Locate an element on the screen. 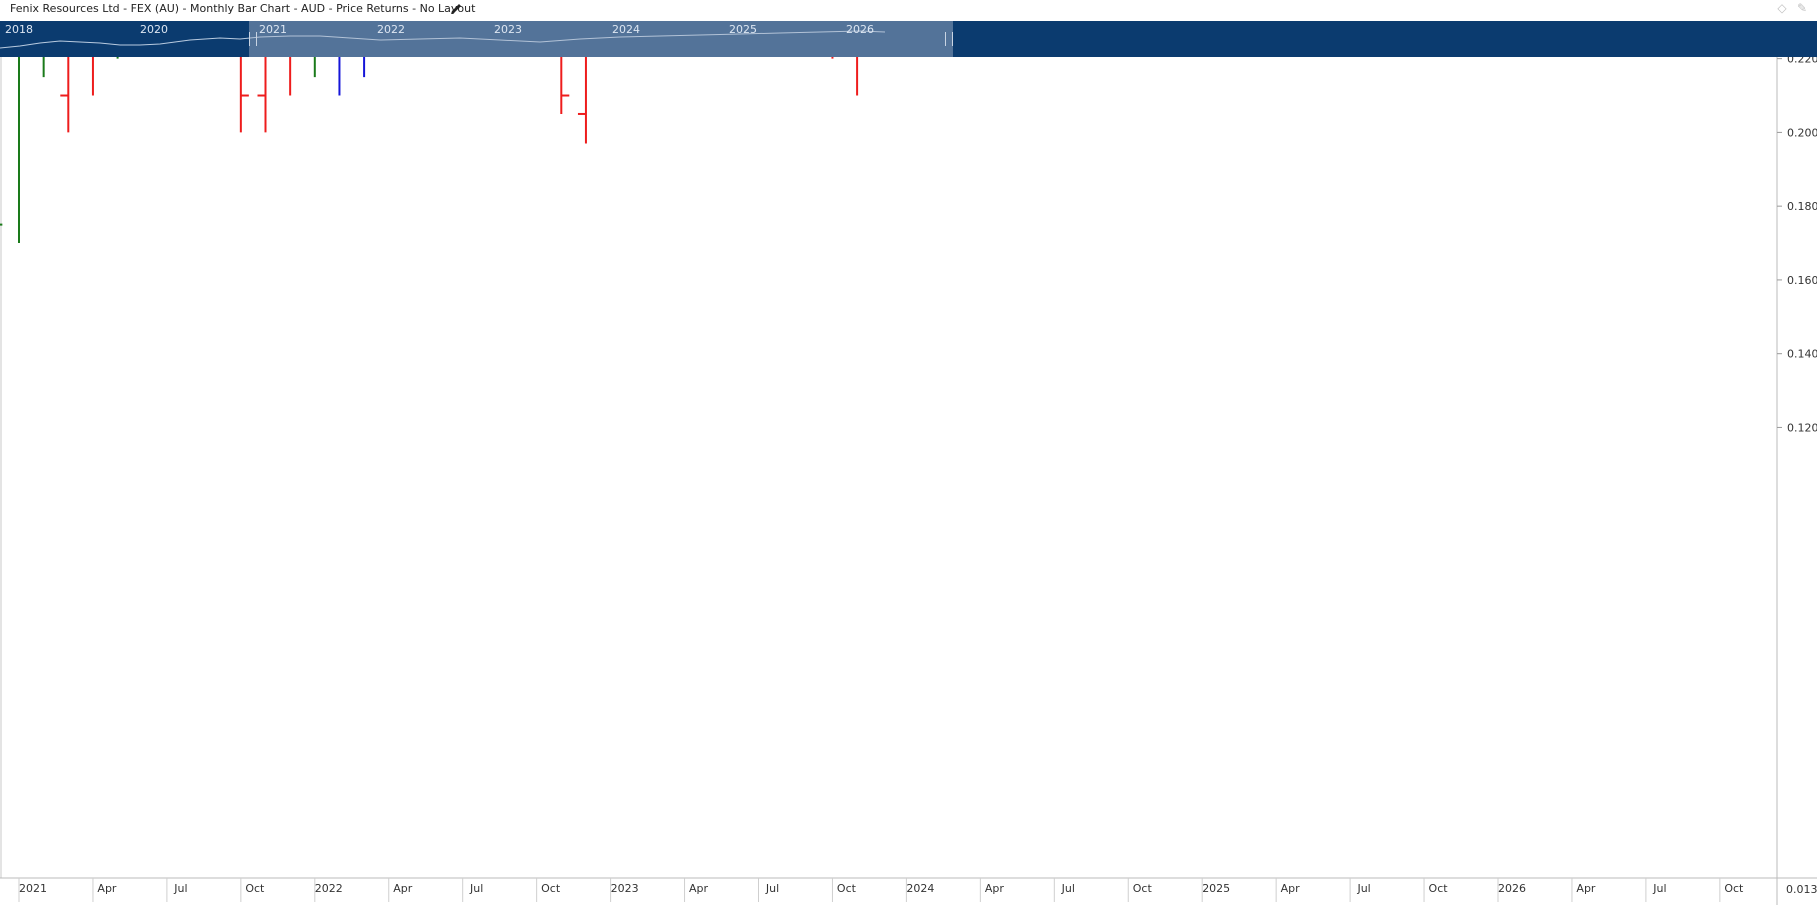  y-axis-tick-label: 0.160 is located at coordinates (1802, 280).